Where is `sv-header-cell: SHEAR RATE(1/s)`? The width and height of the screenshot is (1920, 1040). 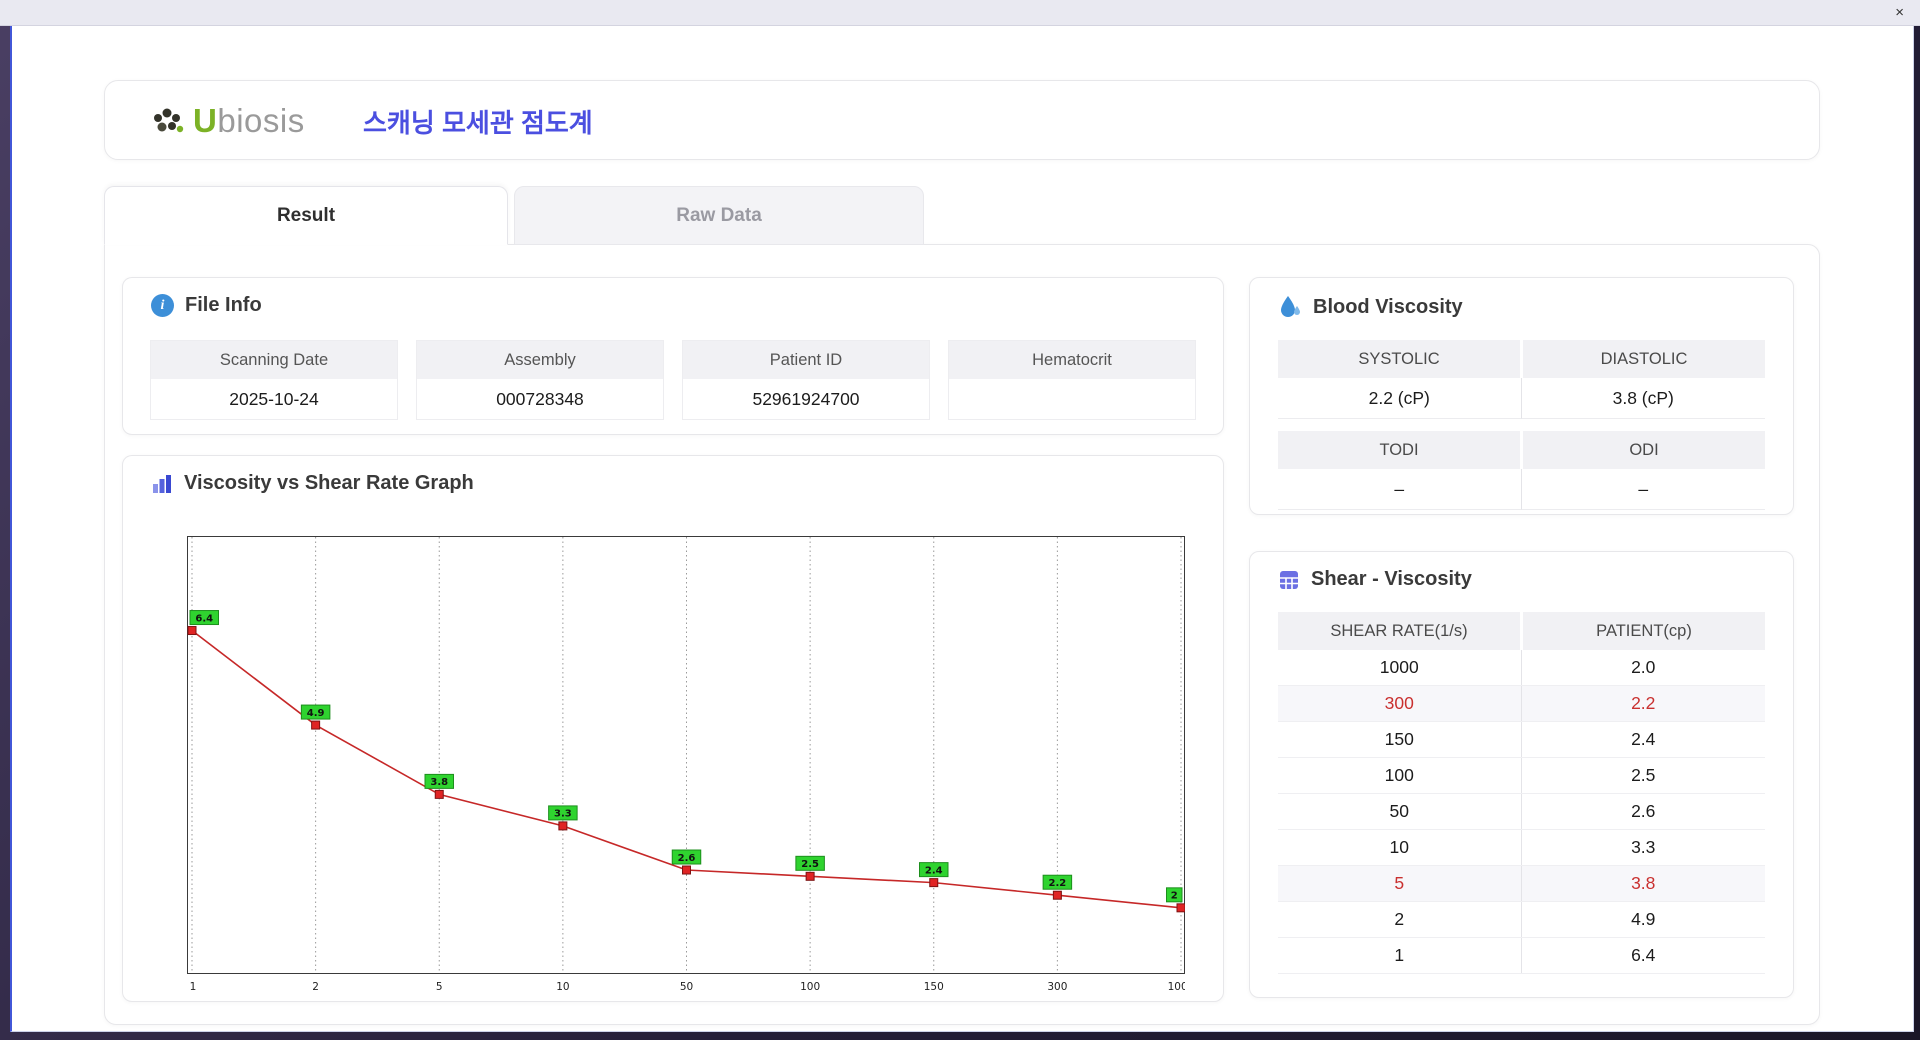
sv-header-cell: SHEAR RATE(1/s) is located at coordinates (1399, 631).